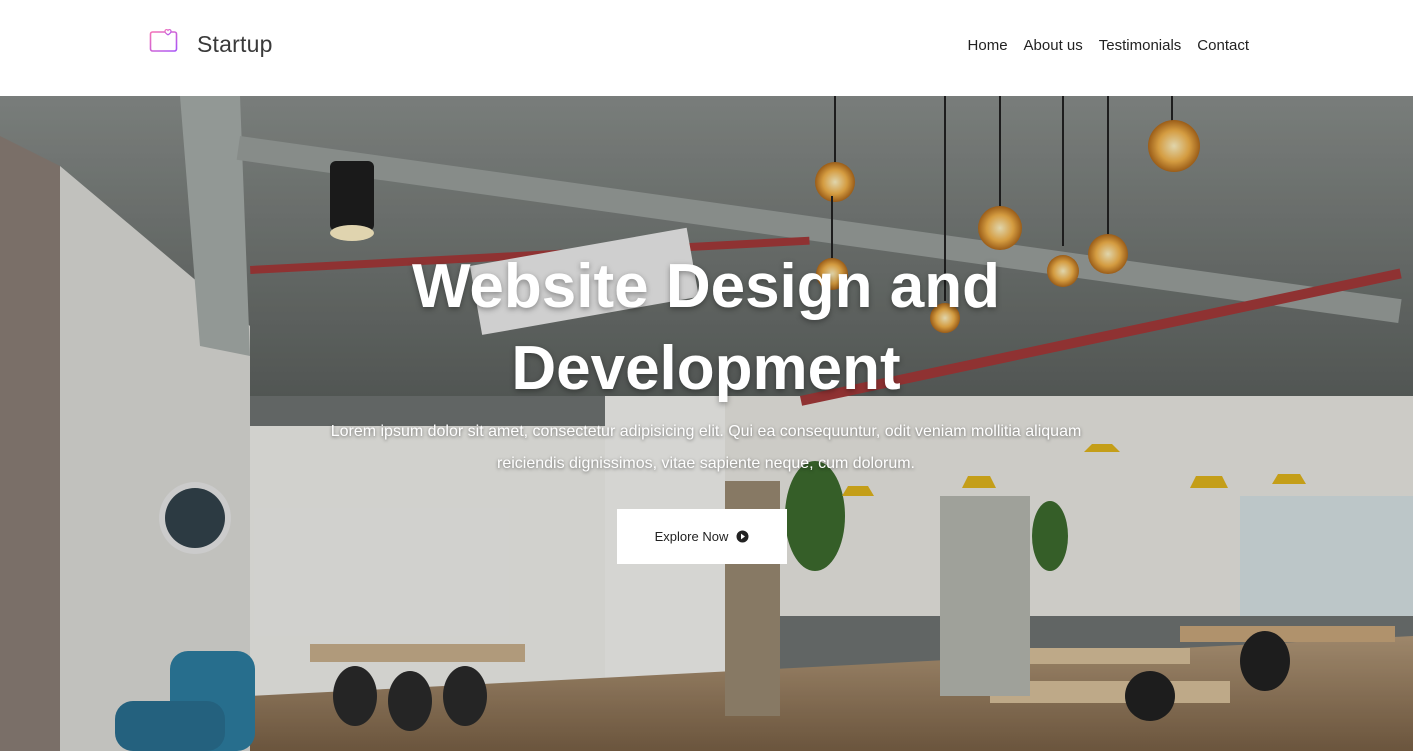 The image size is (1413, 751). What do you see at coordinates (742, 536) in the screenshot?
I see `arrow-right-circle-icon` at bounding box center [742, 536].